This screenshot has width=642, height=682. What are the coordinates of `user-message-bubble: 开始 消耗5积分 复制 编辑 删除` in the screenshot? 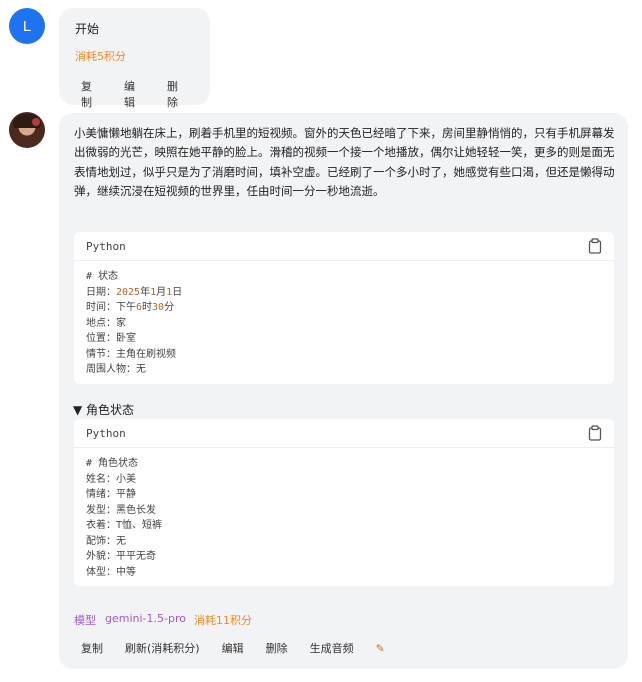 It's located at (134, 58).